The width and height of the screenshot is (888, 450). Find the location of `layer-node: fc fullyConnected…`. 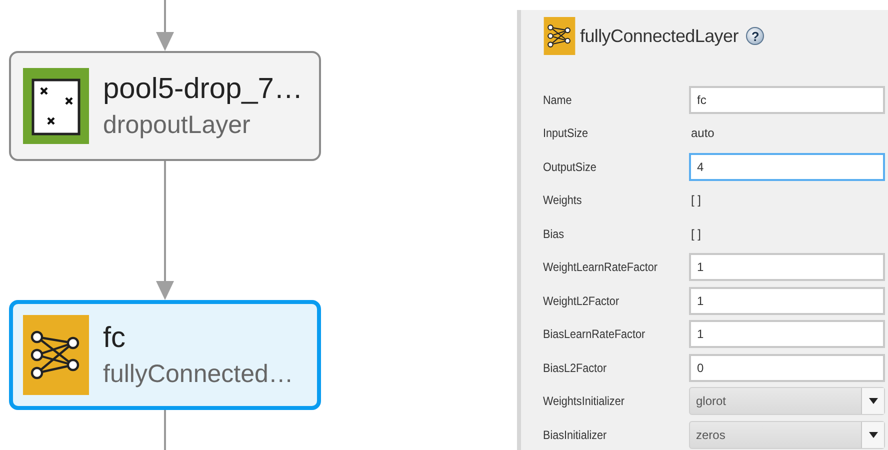

layer-node: fc fullyConnected… is located at coordinates (165, 355).